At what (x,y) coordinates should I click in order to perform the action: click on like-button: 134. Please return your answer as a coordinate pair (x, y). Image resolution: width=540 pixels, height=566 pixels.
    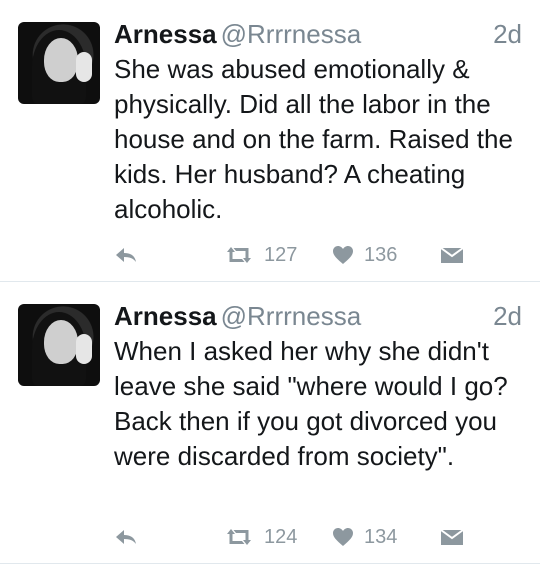
    Looking at the image, I should click on (364, 537).